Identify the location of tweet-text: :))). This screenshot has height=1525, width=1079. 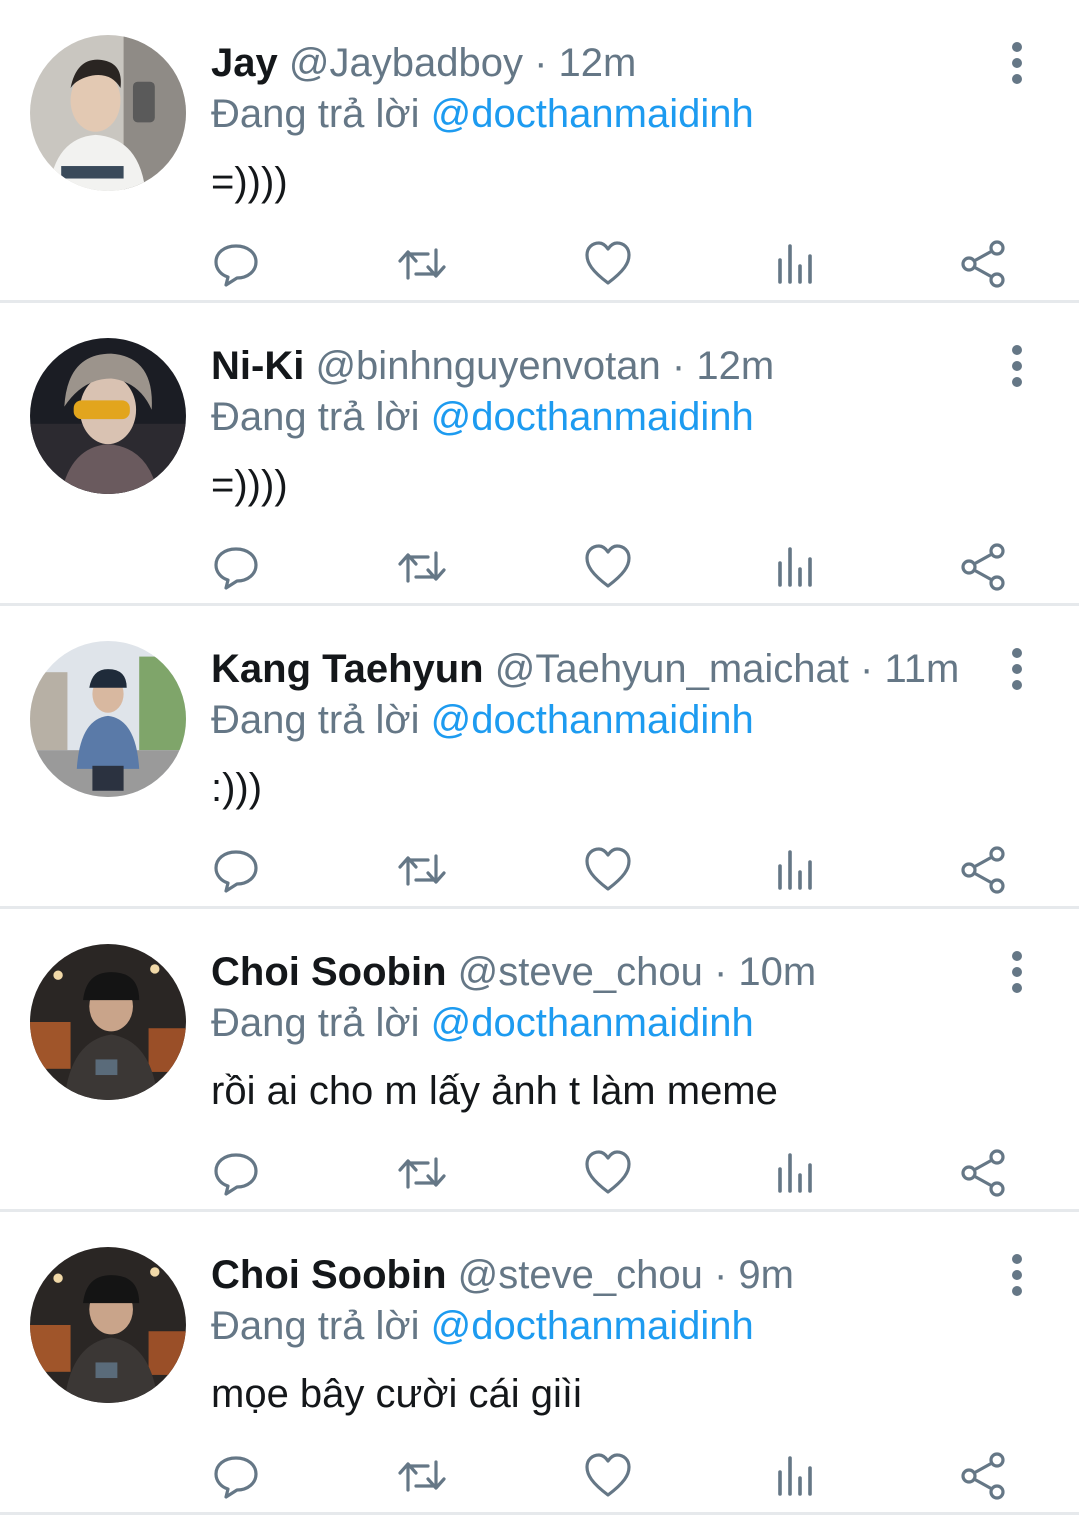
(237, 788).